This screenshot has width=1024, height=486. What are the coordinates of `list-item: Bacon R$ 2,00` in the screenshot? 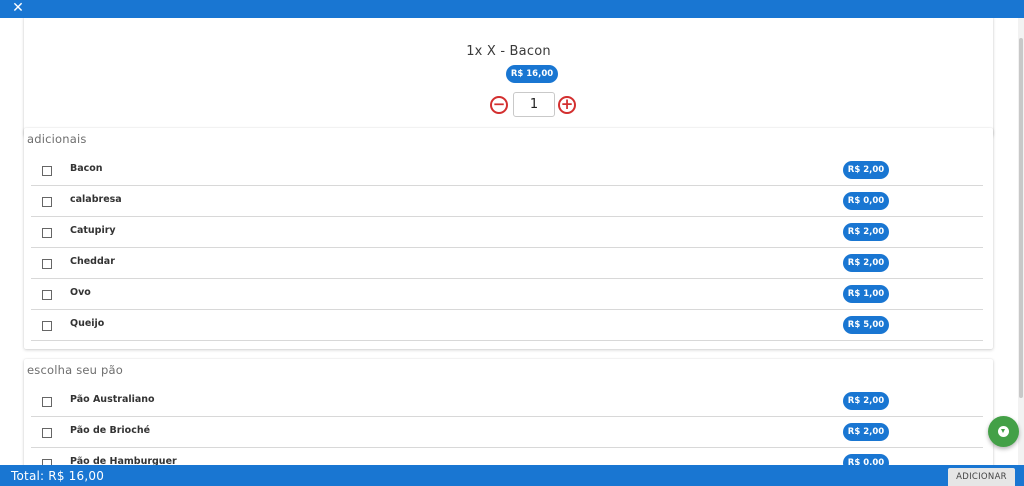 It's located at (507, 170).